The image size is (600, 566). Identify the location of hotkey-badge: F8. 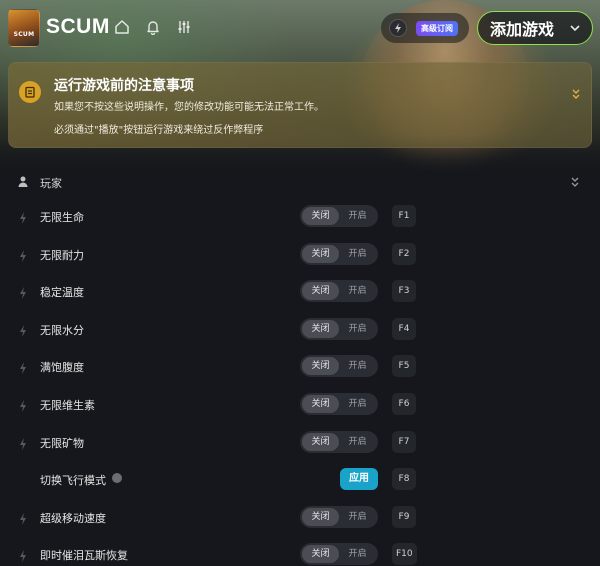
(404, 479).